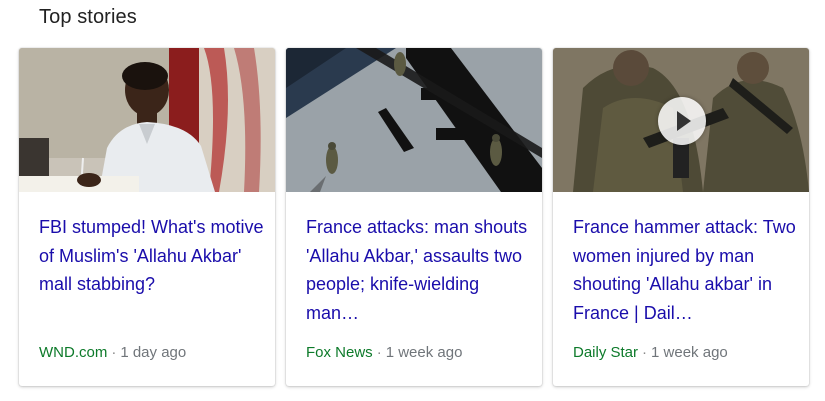 This screenshot has width=825, height=401. Describe the element at coordinates (606, 352) in the screenshot. I see `story-source: Daily Star` at that location.